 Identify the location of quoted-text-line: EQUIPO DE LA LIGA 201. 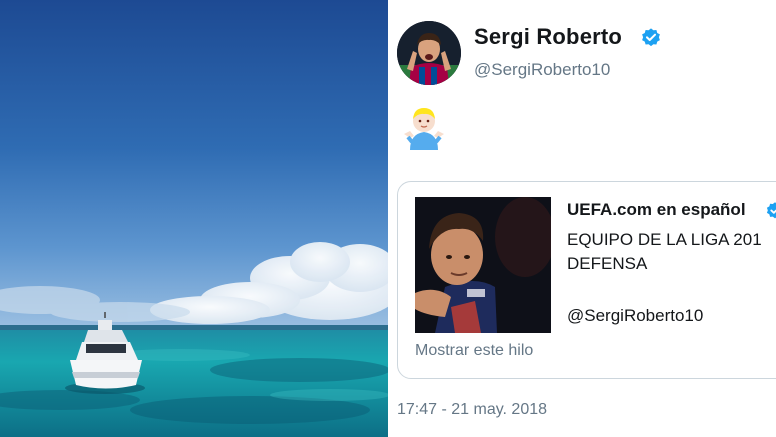
(664, 239).